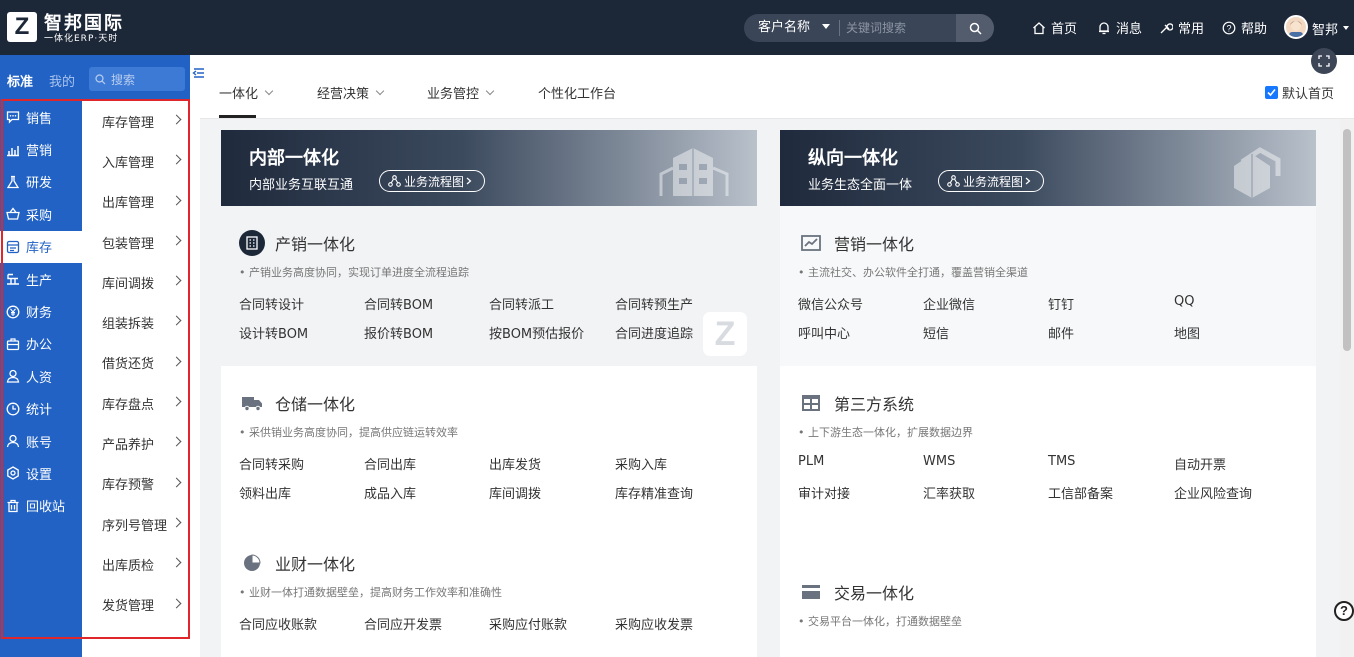  I want to click on link-contract-receivable: 合同应收账款, so click(278, 623).